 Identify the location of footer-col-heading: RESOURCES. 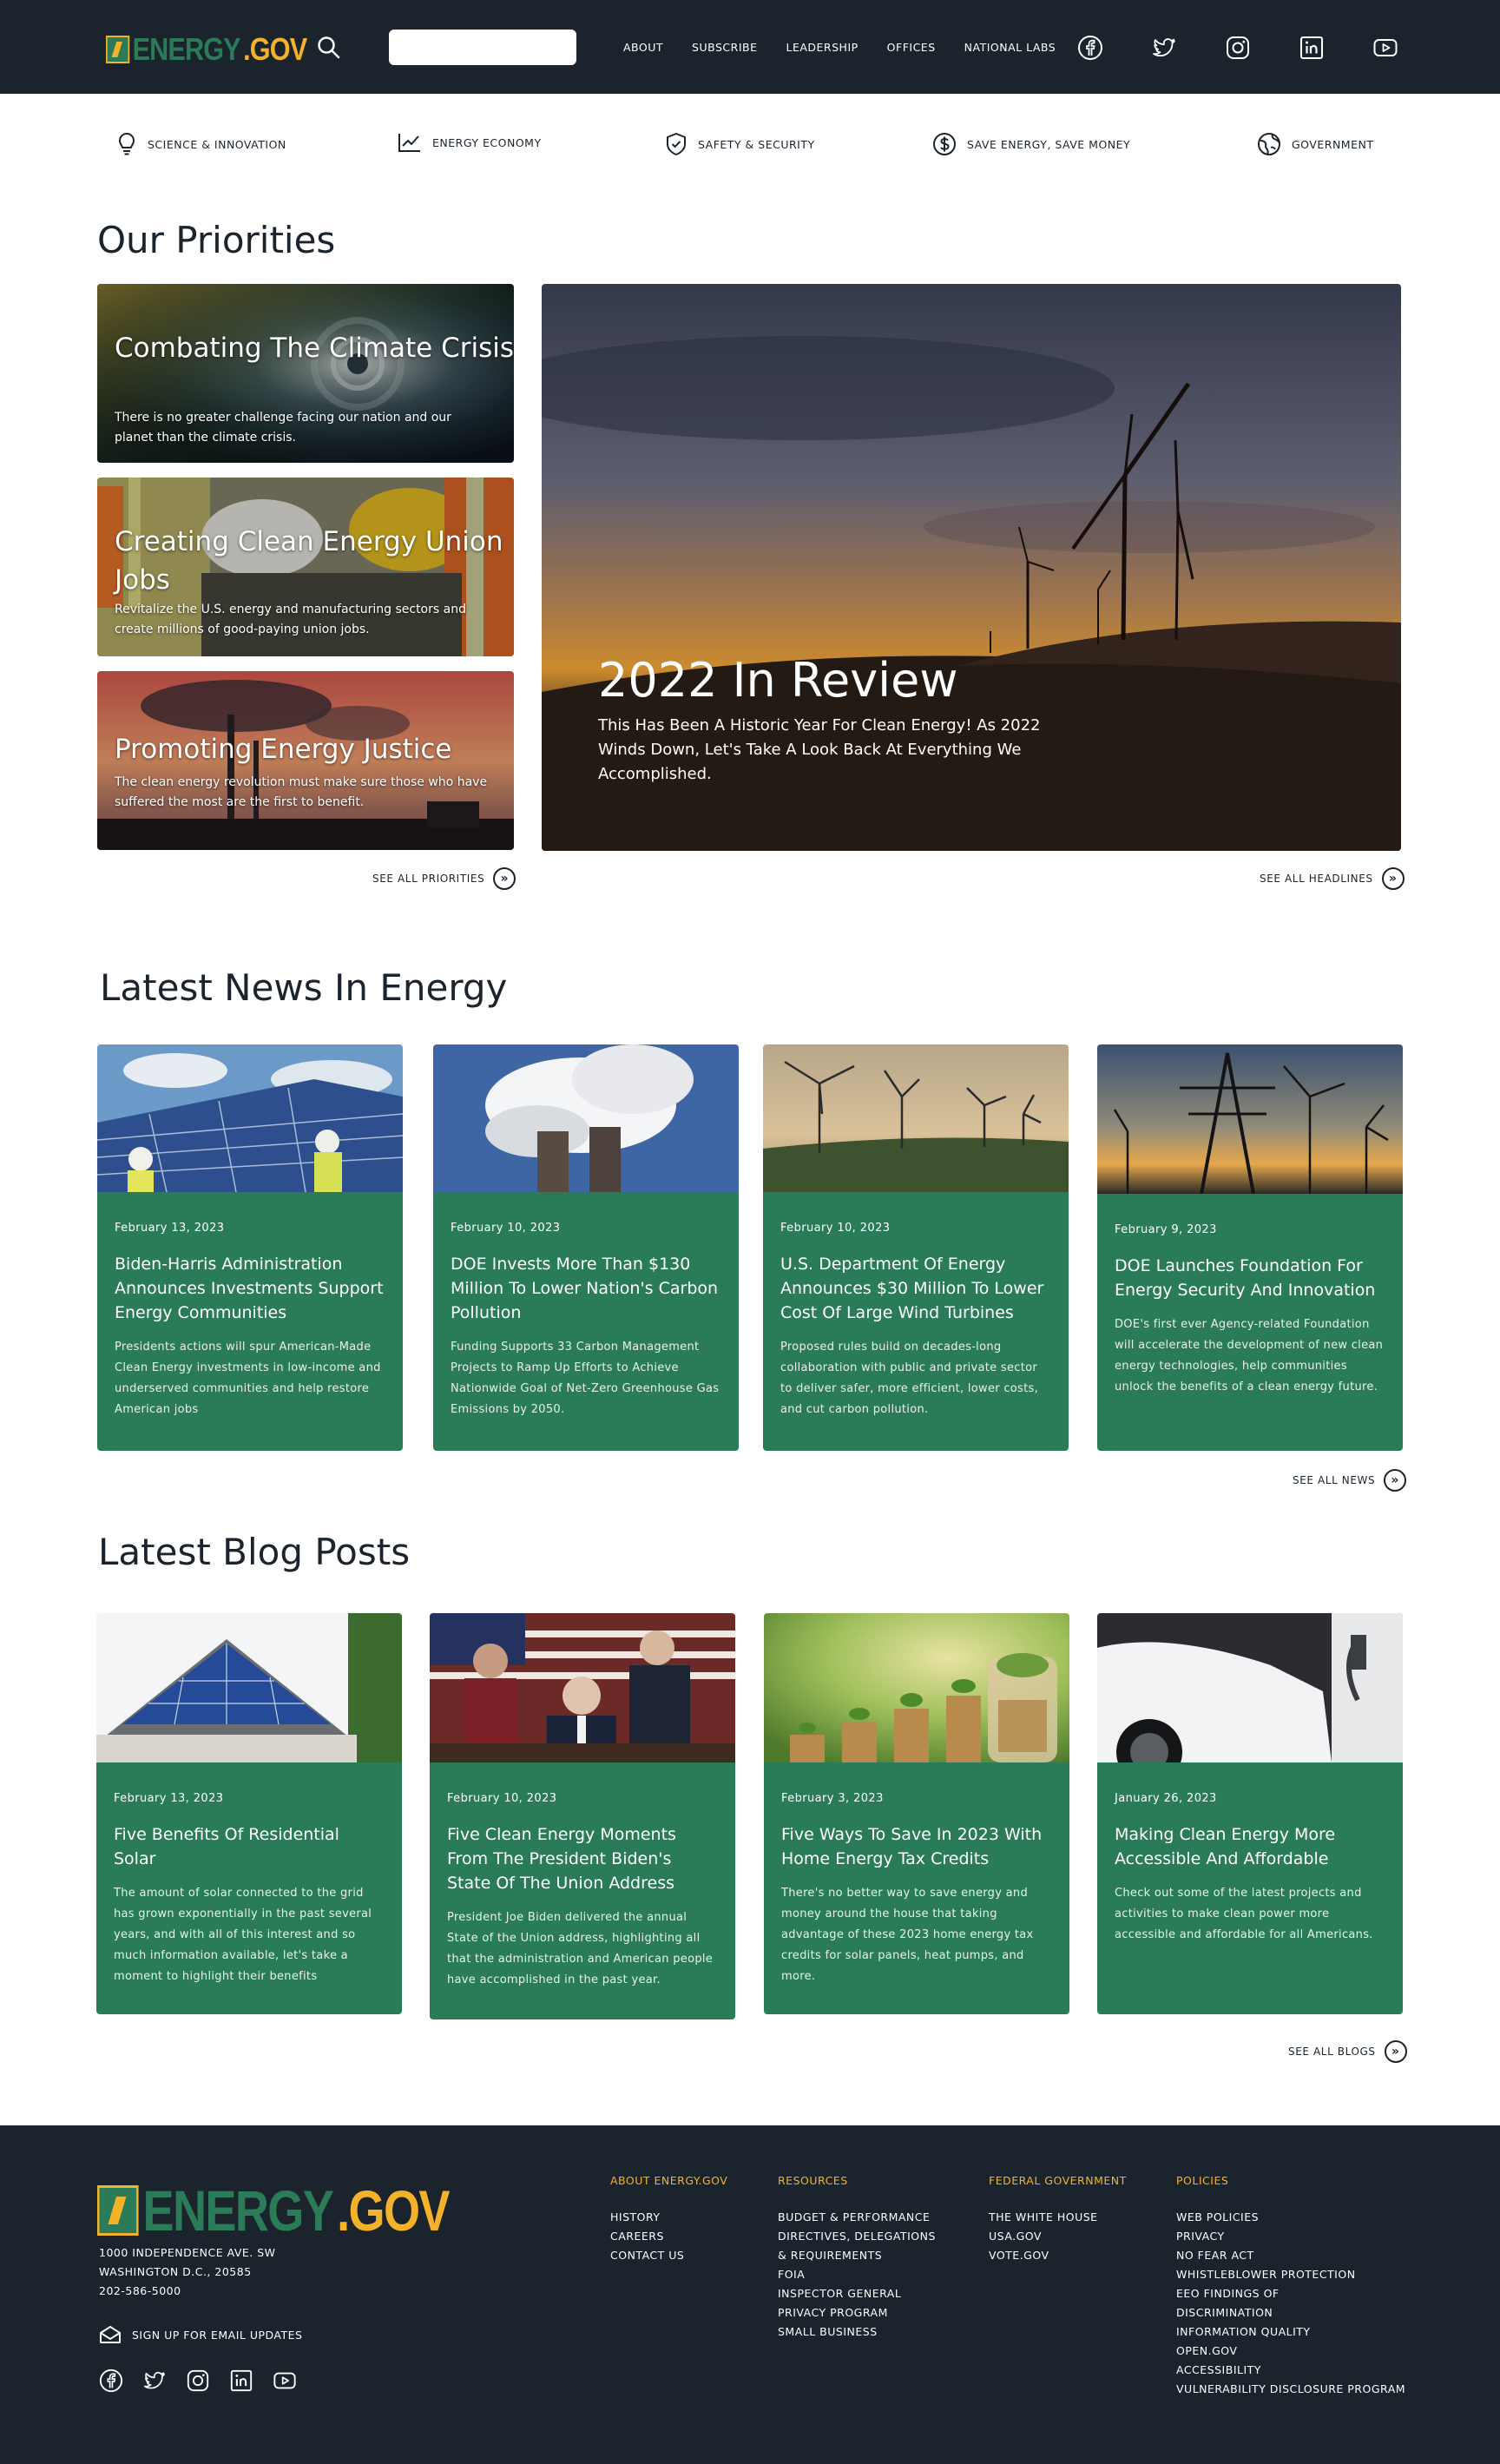
(813, 2180).